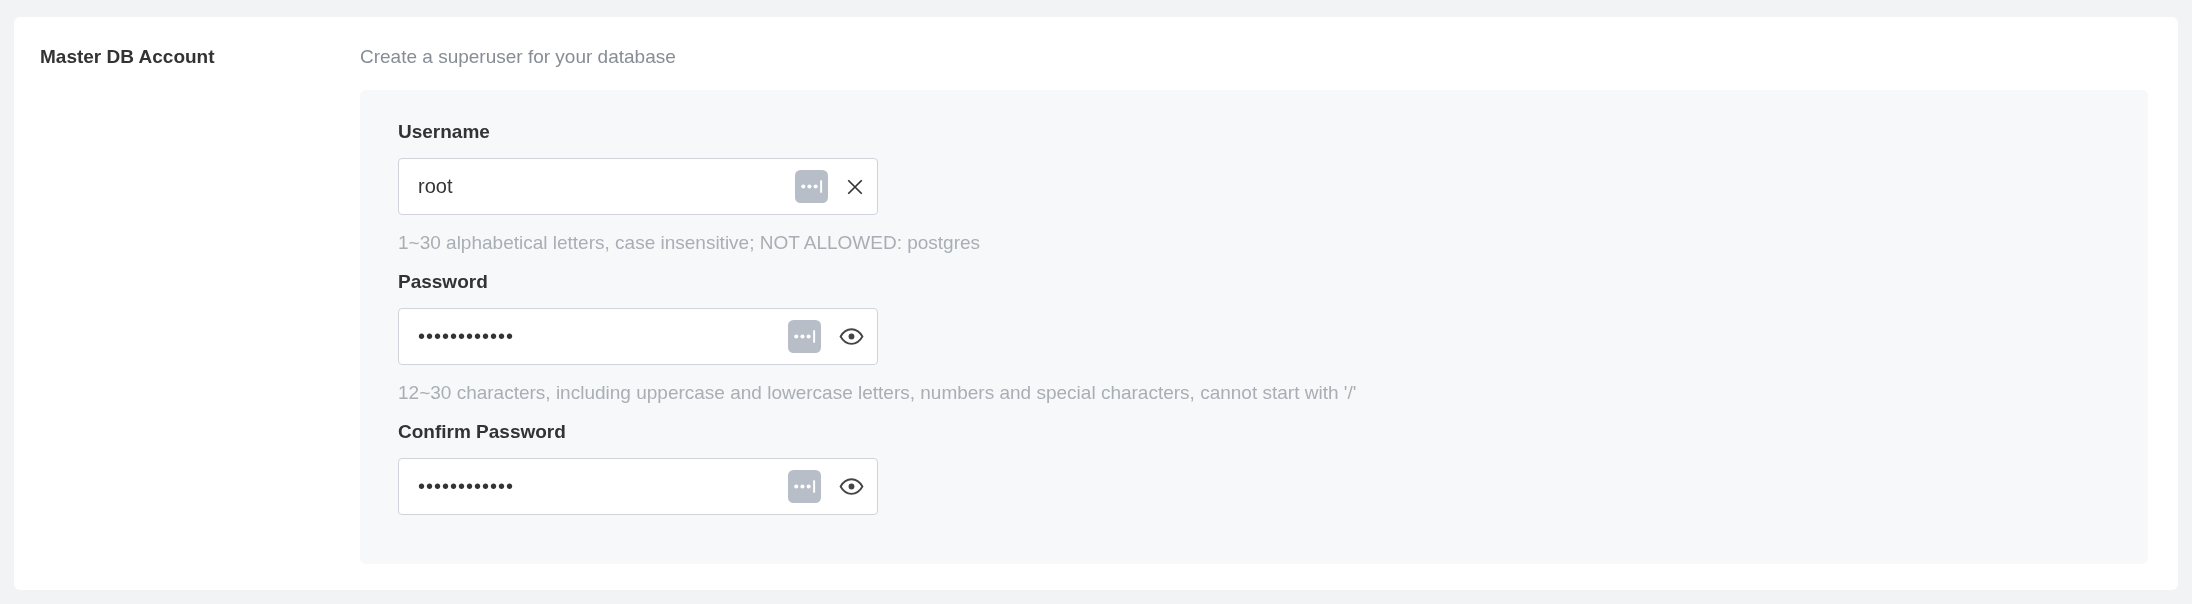  Describe the element at coordinates (443, 281) in the screenshot. I see `field-label: Password` at that location.